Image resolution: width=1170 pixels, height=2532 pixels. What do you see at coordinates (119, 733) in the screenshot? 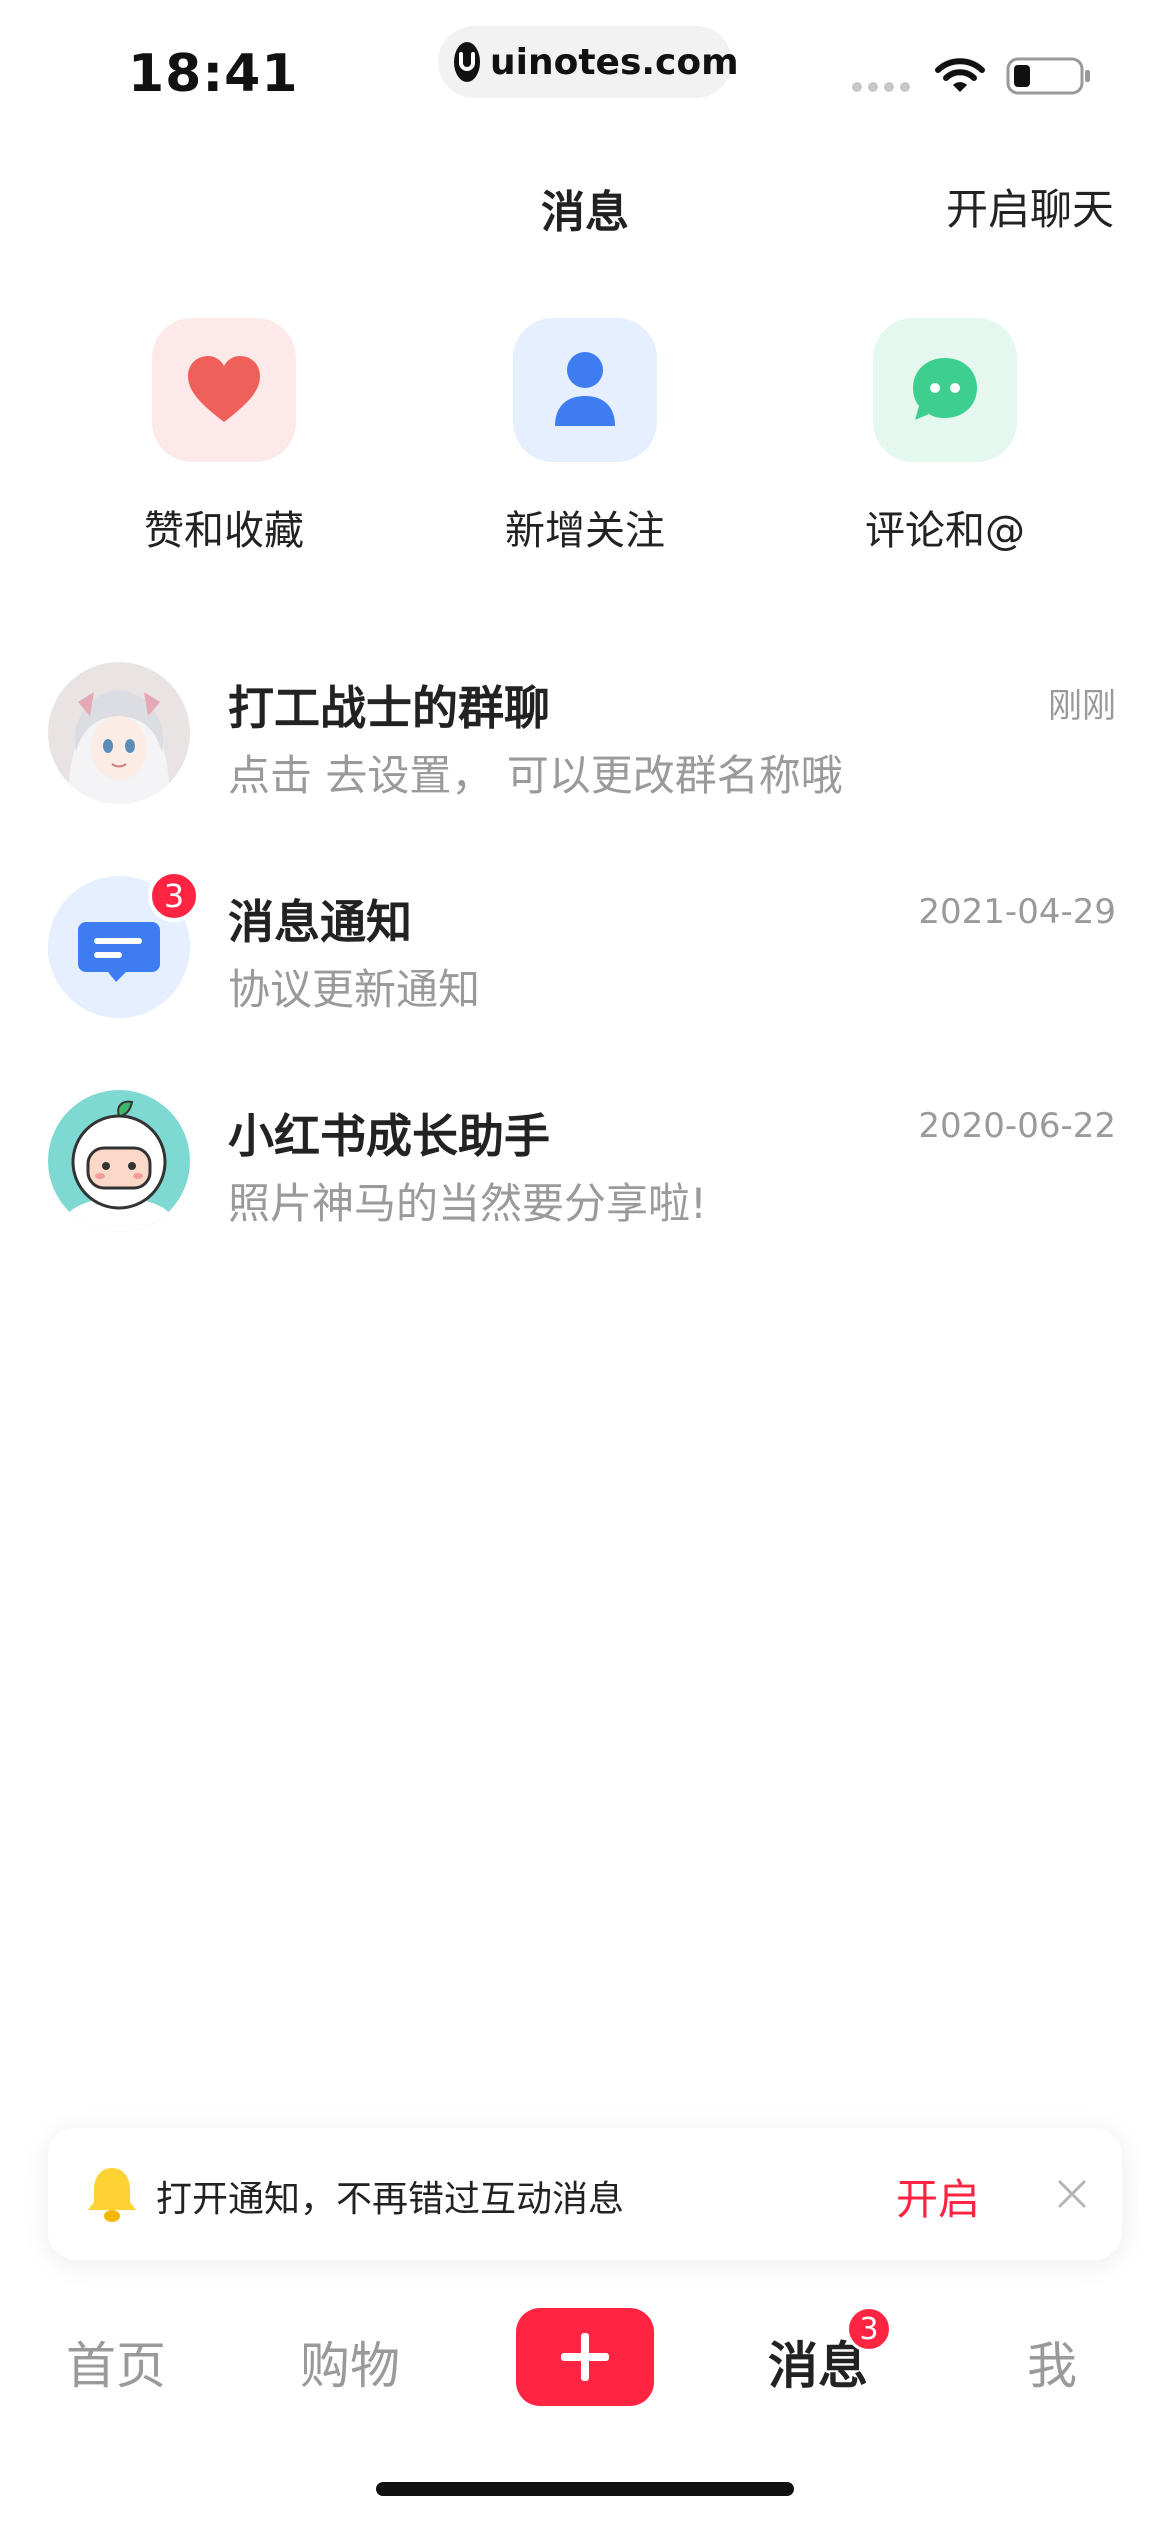
I see `avatar` at bounding box center [119, 733].